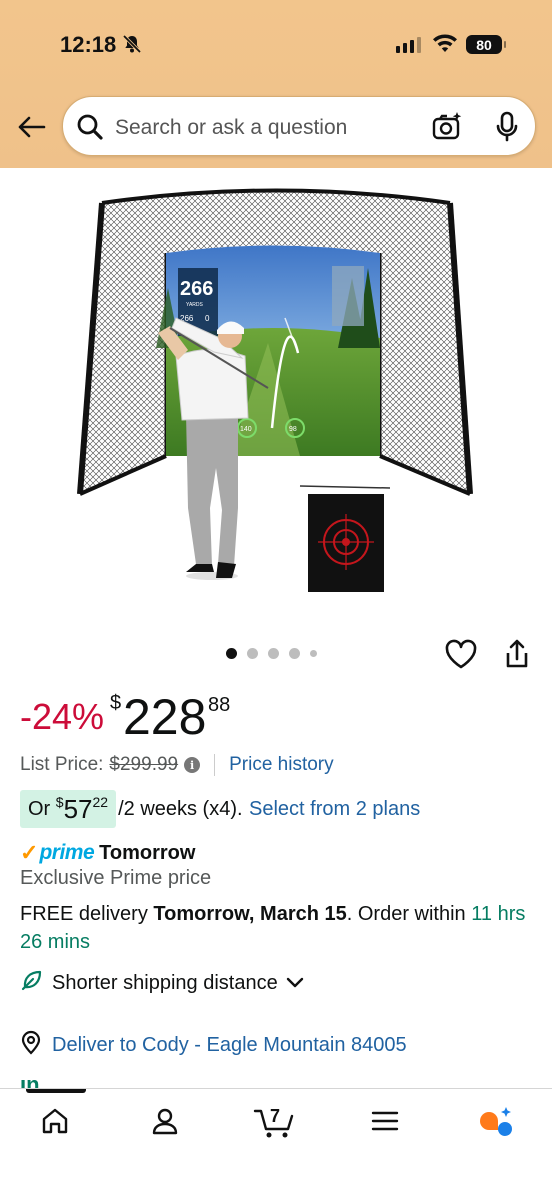 The image size is (552, 1200). I want to click on shorter-shipping-row: Shorter shipping distance, so click(162, 983).